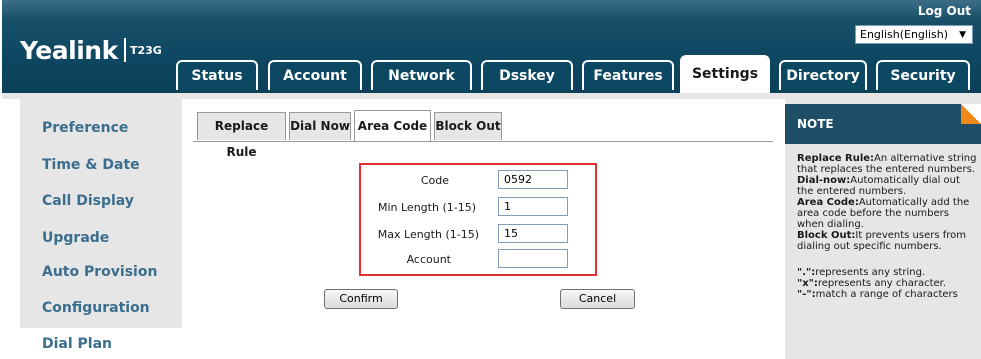 This screenshot has height=359, width=981. I want to click on yealink-logo: Yealink, so click(69, 50).